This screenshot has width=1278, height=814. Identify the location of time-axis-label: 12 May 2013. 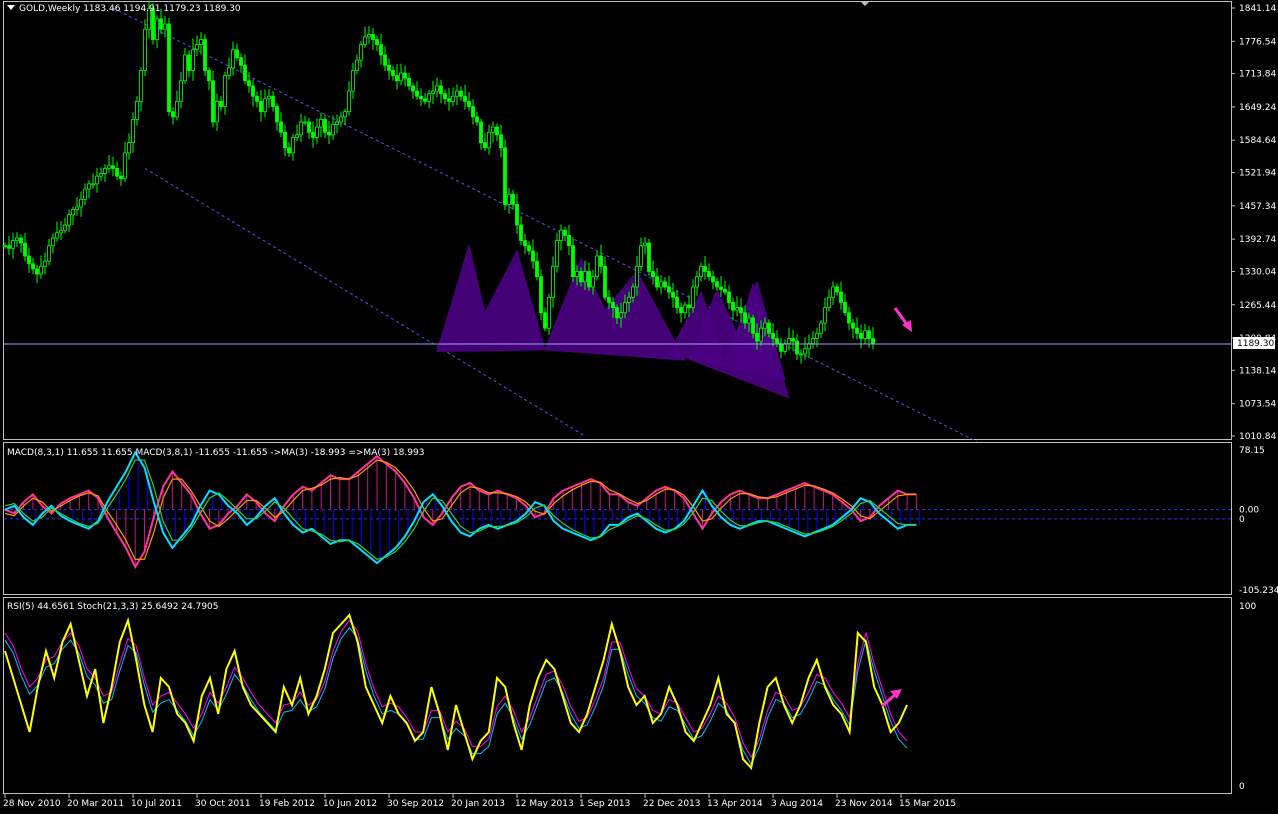
(544, 804).